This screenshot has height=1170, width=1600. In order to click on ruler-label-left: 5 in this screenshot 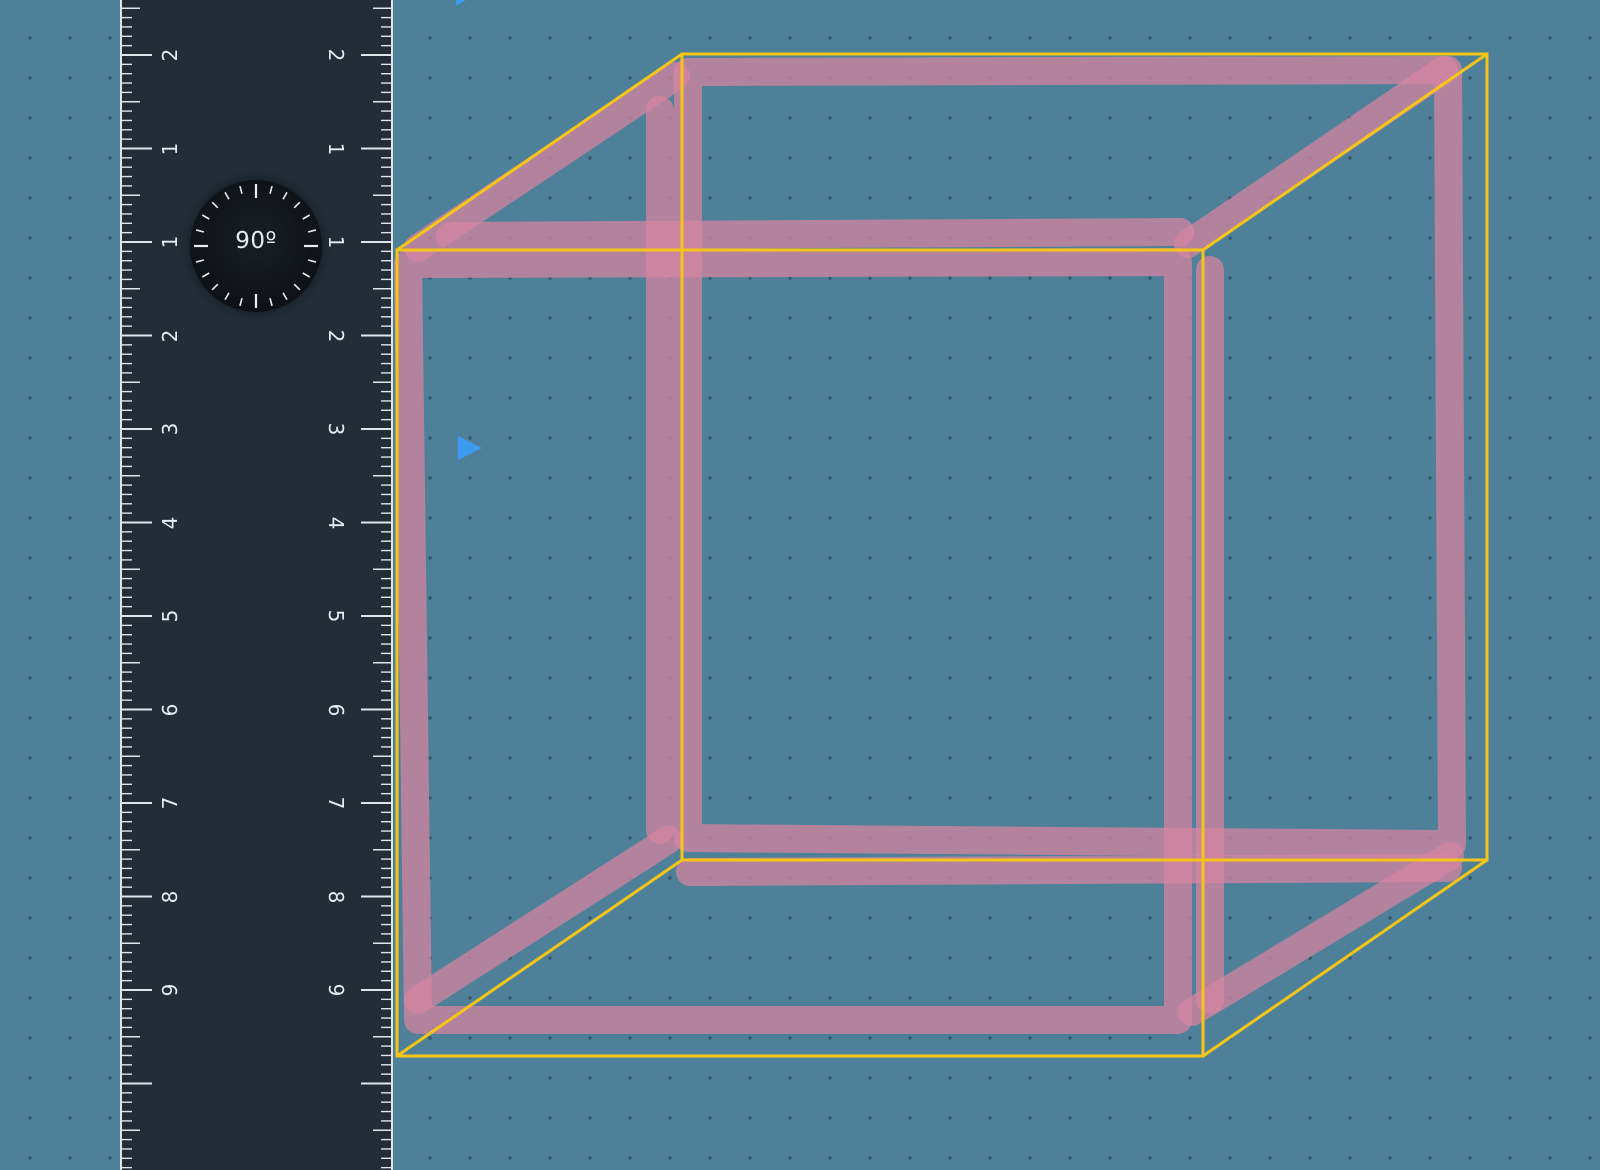, I will do `click(170, 616)`.